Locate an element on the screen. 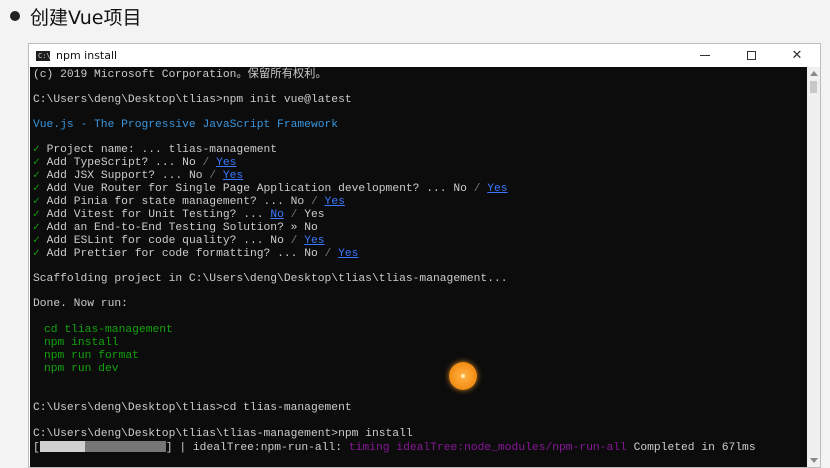 This screenshot has width=830, height=468. bullet-icon is located at coordinates (15, 16).